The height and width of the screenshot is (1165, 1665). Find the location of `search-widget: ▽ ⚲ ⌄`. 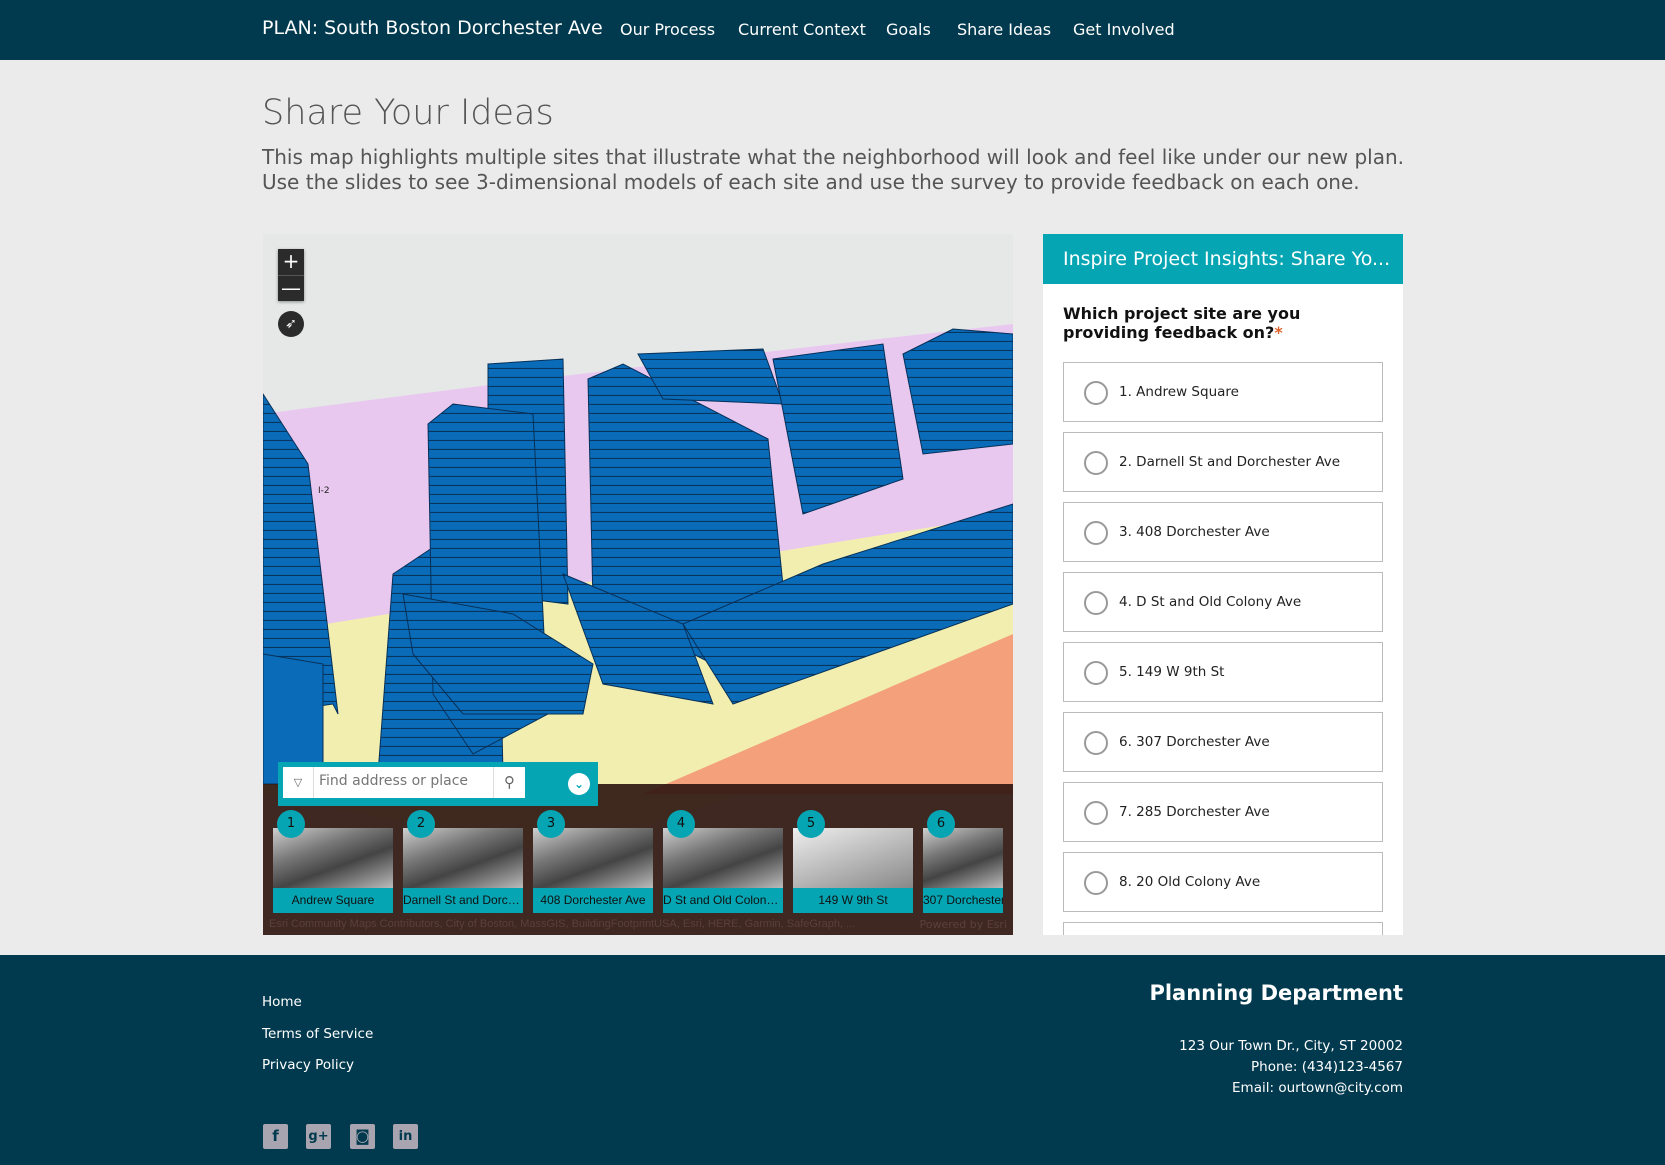

search-widget: ▽ ⚲ ⌄ is located at coordinates (438, 784).